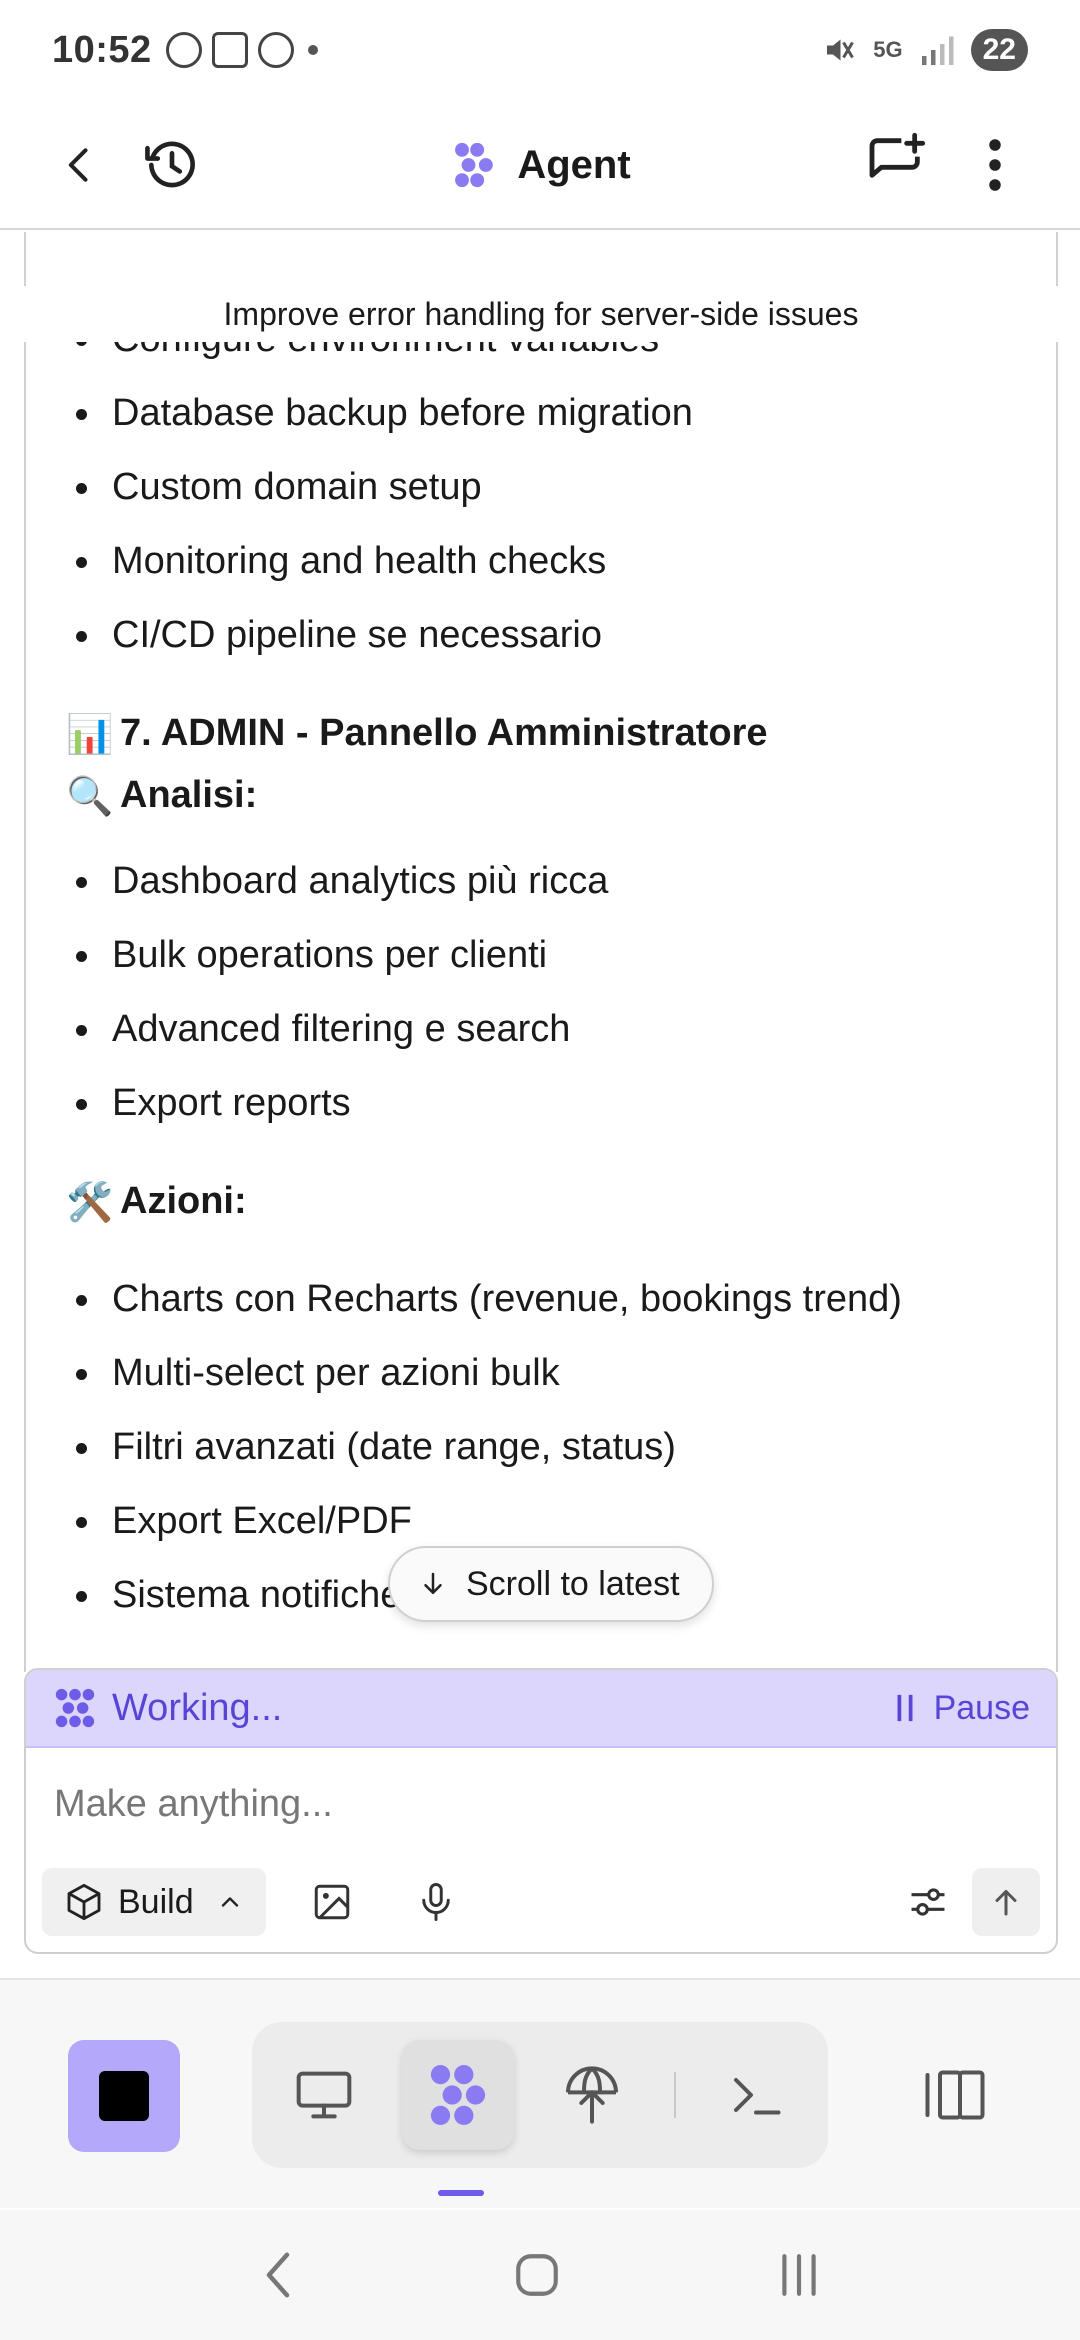 Image resolution: width=1080 pixels, height=2340 pixels. I want to click on image-icon, so click(331, 1902).